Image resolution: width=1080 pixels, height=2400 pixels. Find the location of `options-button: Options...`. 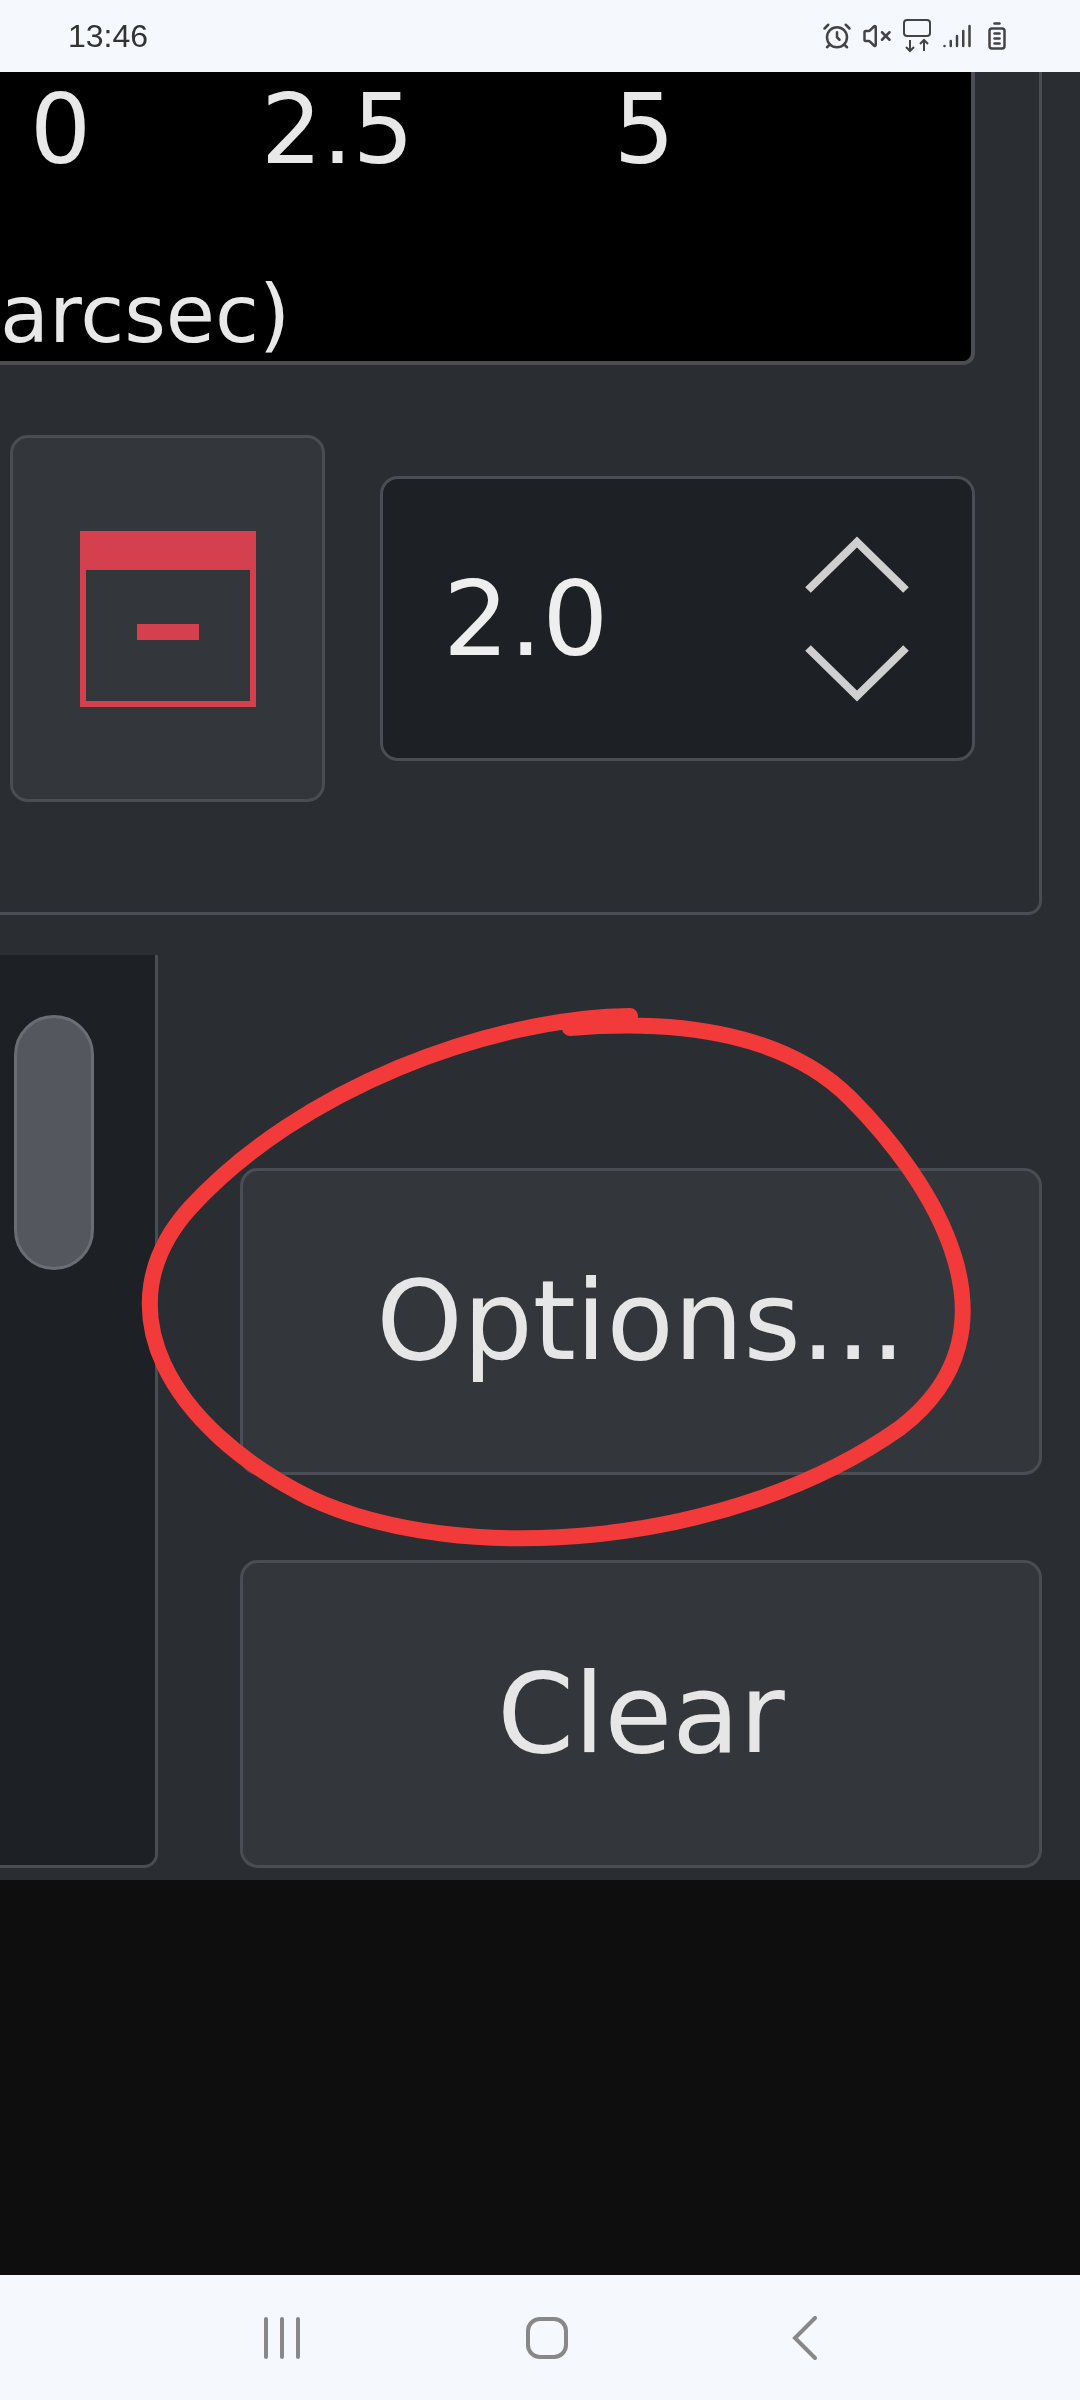

options-button: Options... is located at coordinates (641, 1321).